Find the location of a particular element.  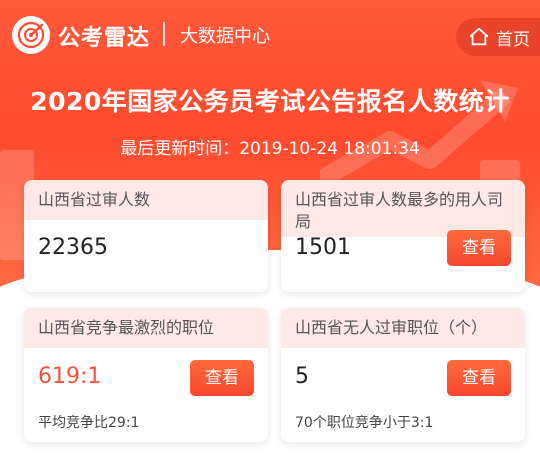

header-subtitle: 大数据中心 is located at coordinates (225, 36).